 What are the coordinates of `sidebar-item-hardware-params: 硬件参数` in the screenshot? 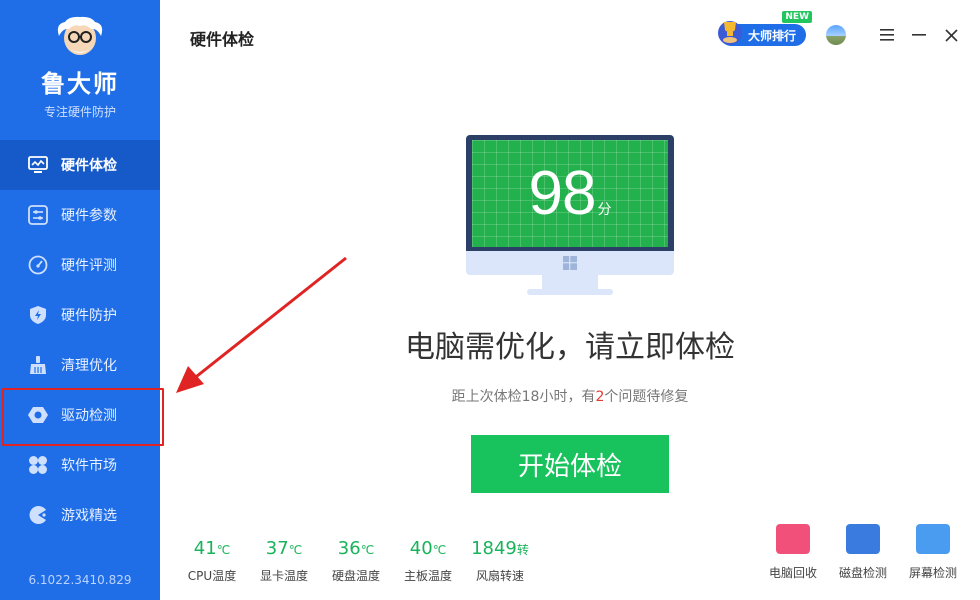 It's located at (80, 215).